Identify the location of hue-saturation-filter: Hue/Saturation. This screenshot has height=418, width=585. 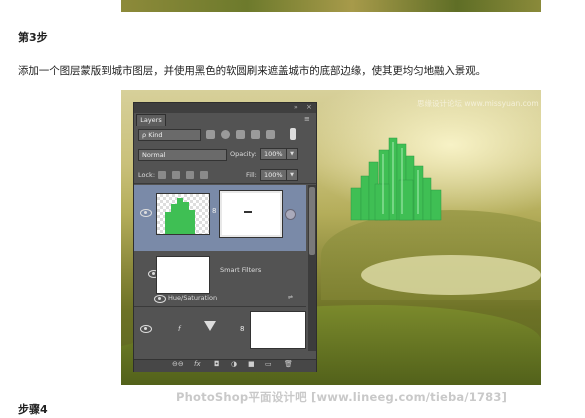
(192, 298).